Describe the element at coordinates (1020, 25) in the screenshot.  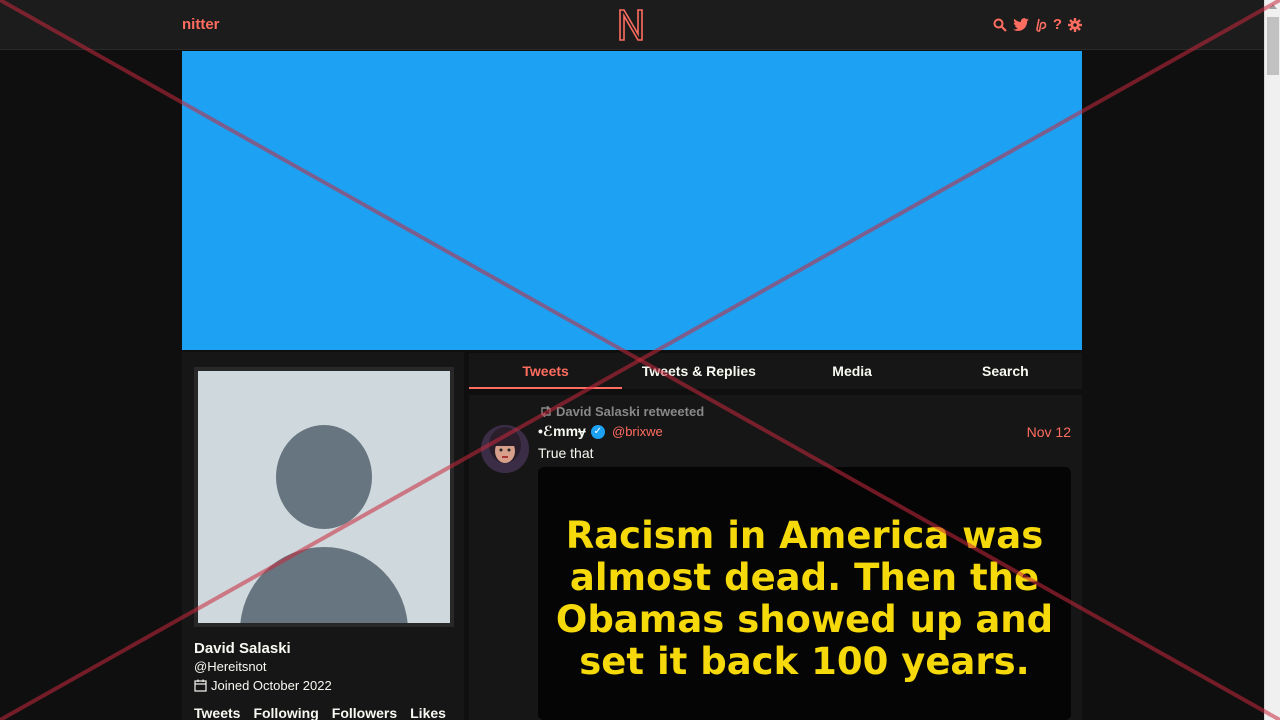
I see `twitter-icon` at that location.